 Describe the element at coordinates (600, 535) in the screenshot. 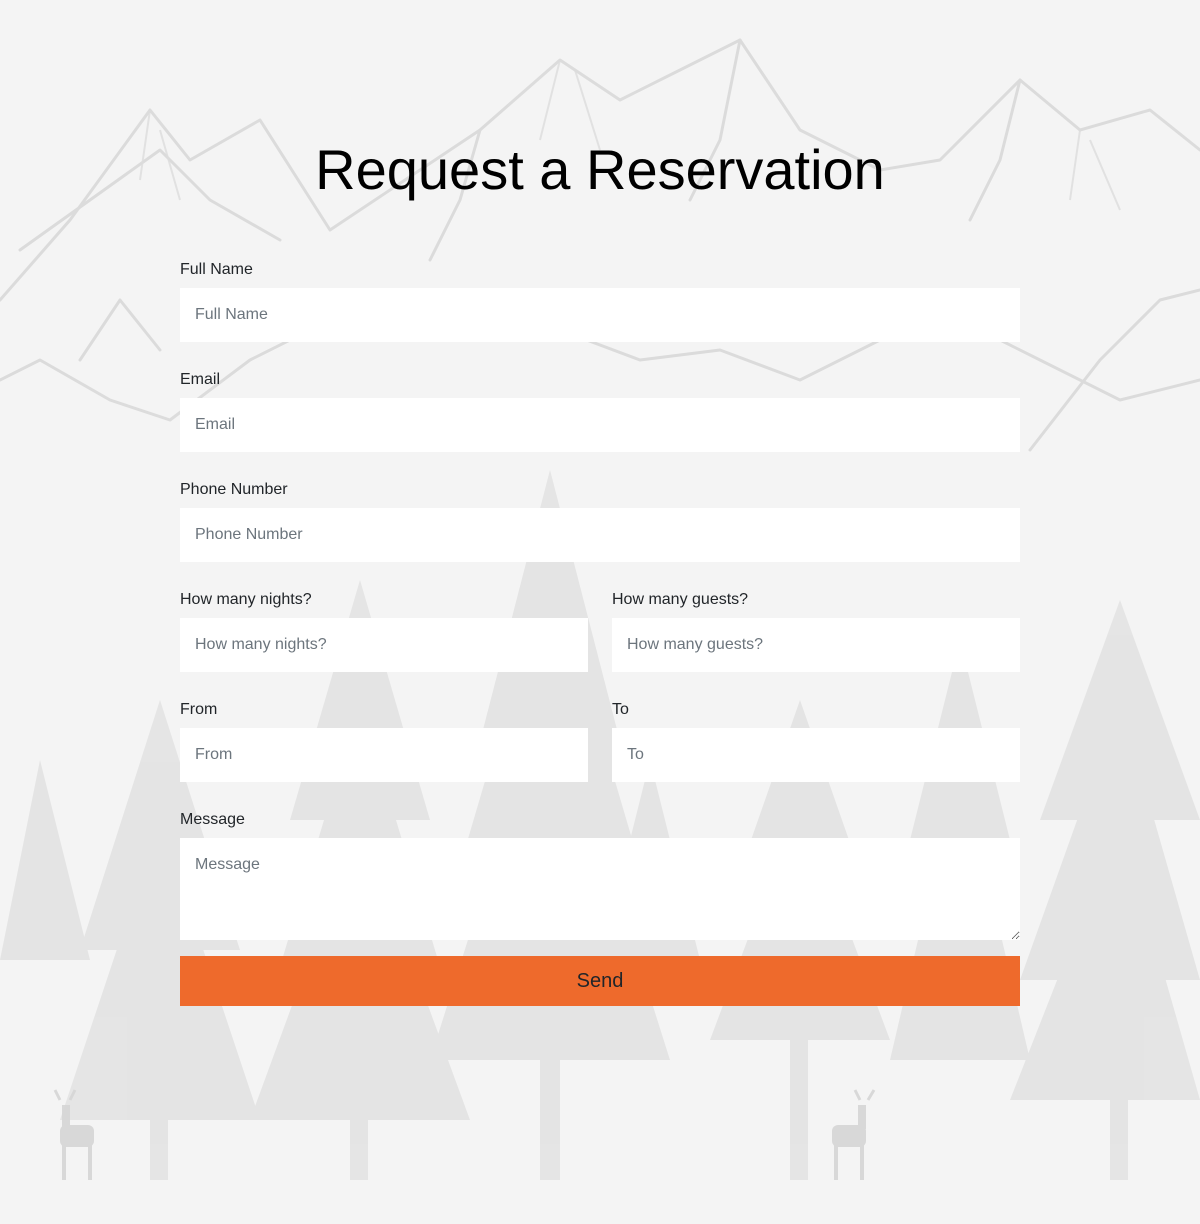

I see `phone-input` at that location.